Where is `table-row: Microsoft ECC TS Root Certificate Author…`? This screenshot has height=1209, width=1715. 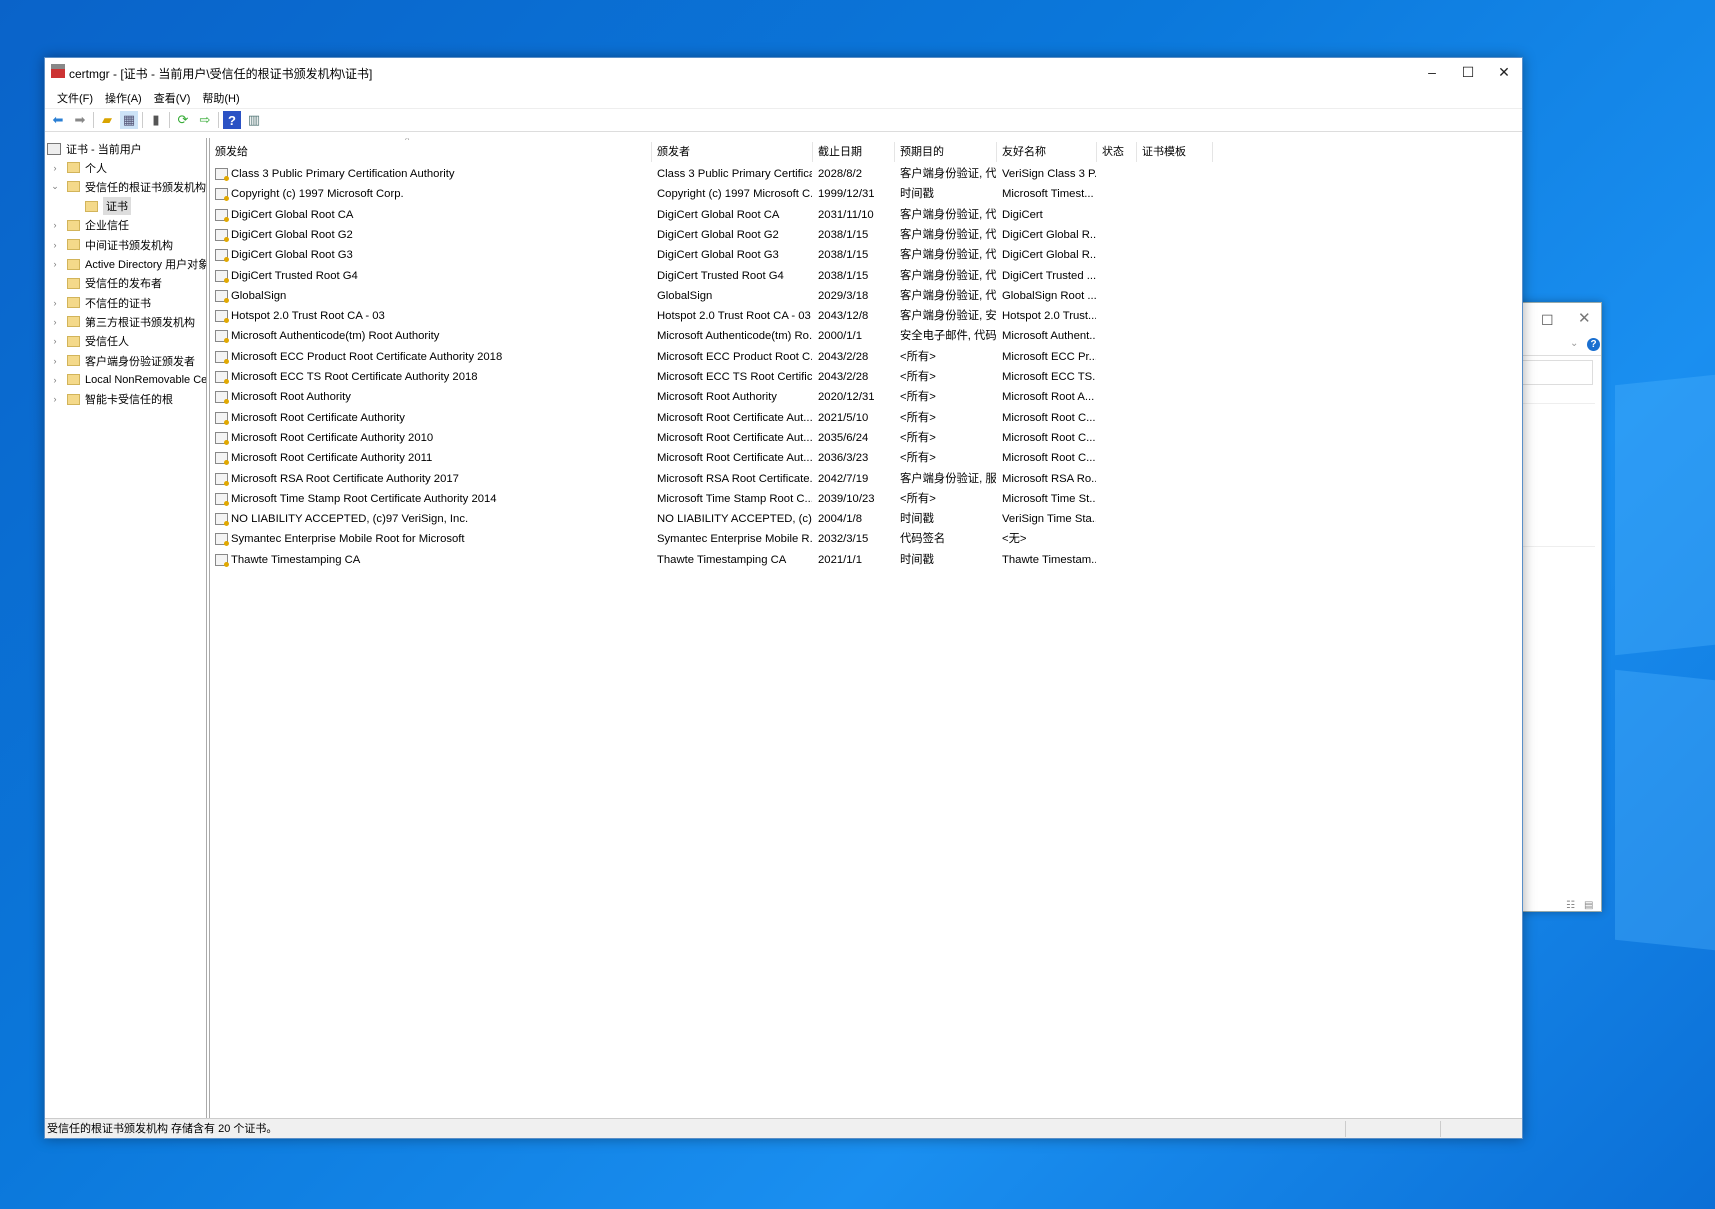 table-row: Microsoft ECC TS Root Certificate Author… is located at coordinates (710, 377).